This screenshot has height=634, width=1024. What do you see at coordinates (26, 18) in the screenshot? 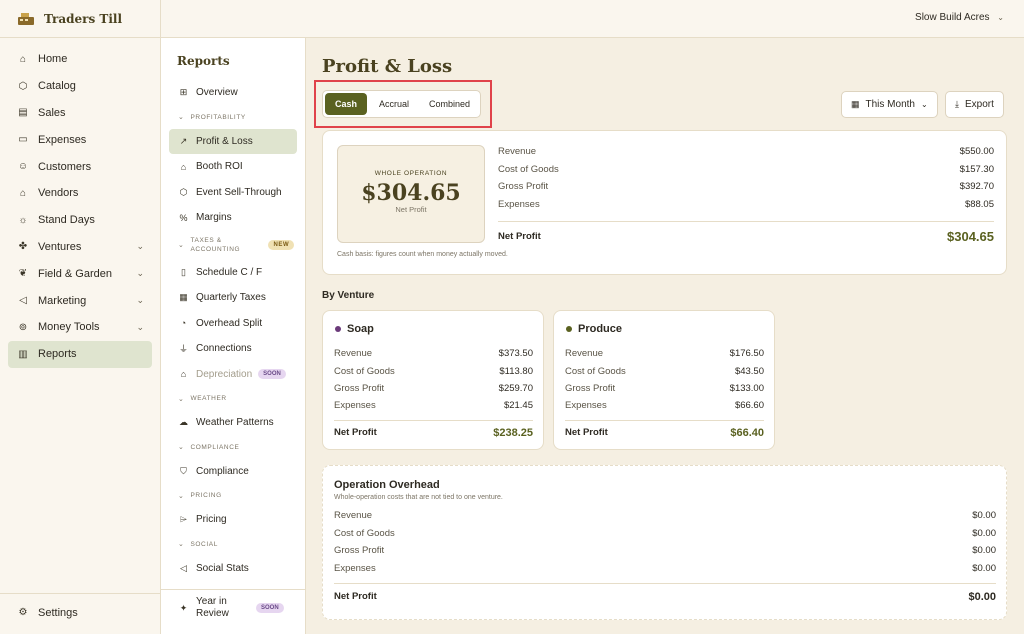
I see `cash-register-icon` at bounding box center [26, 18].